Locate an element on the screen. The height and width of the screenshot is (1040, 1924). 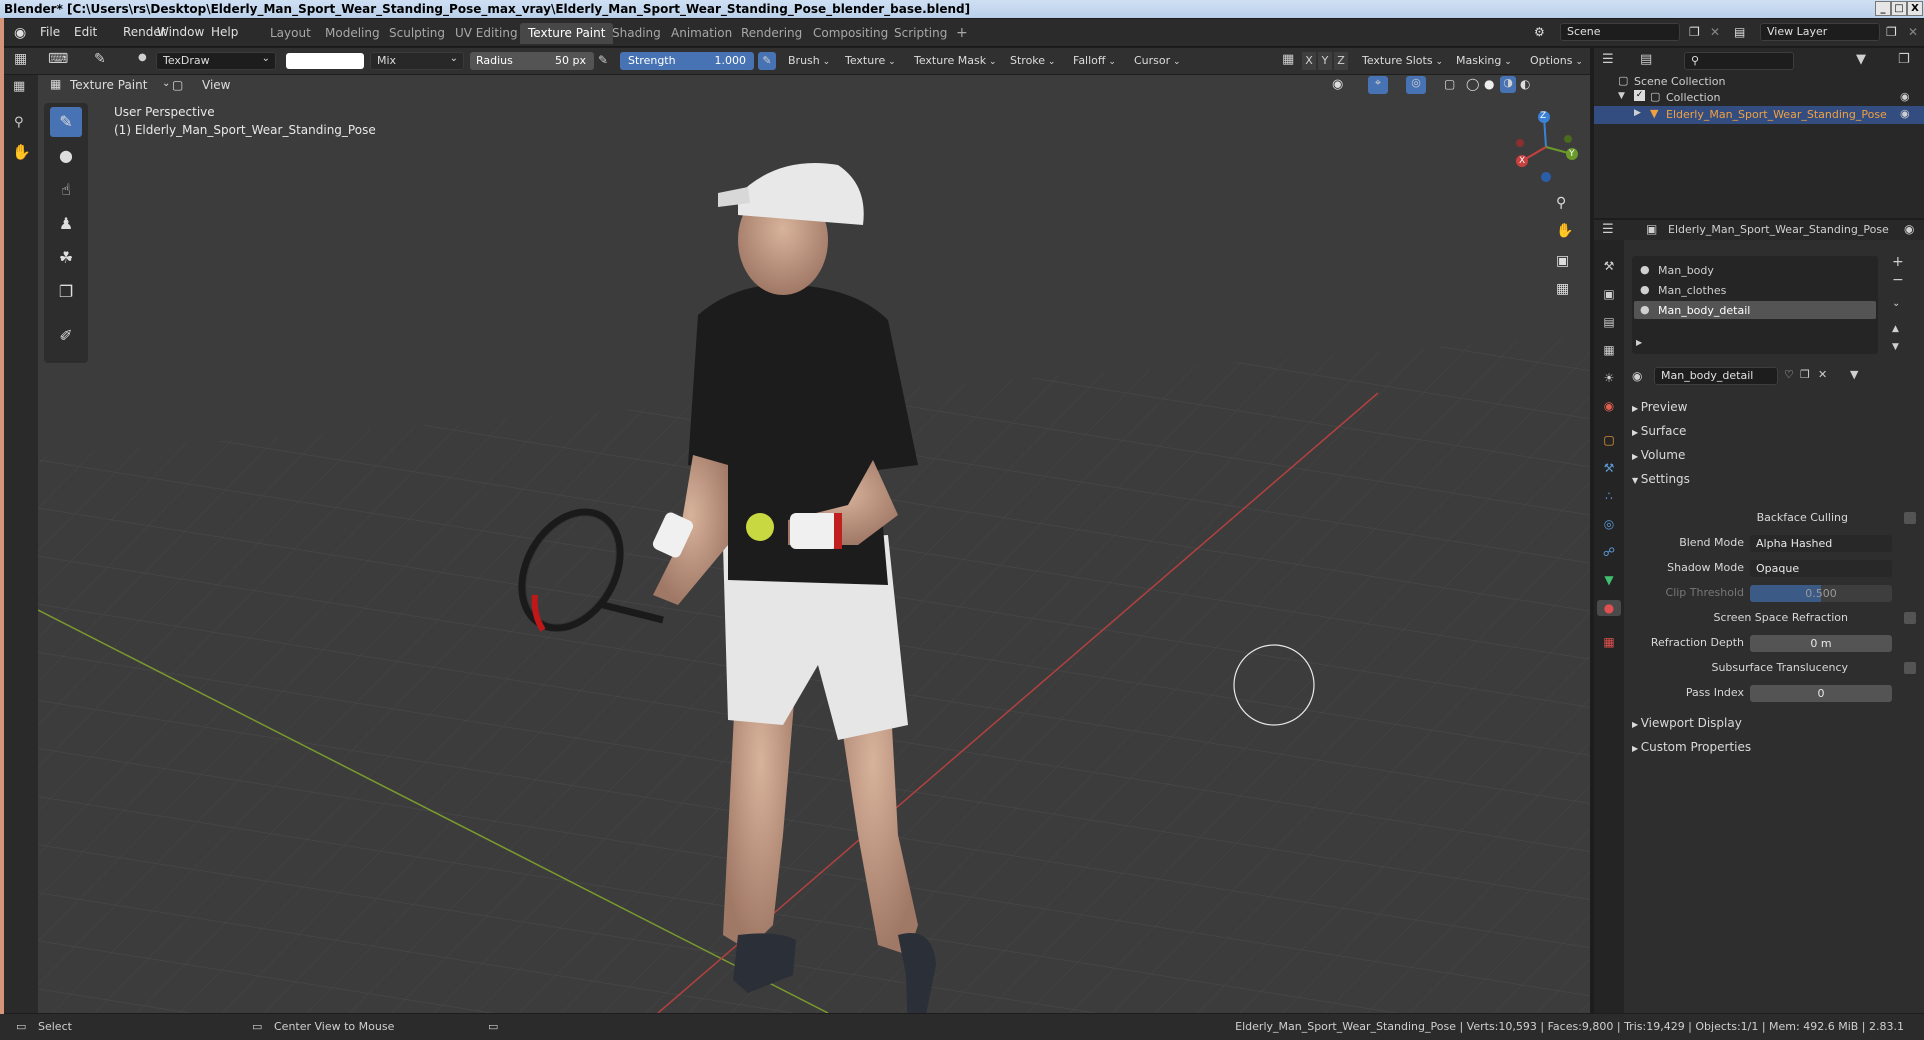
menu-help: Help is located at coordinates (224, 32).